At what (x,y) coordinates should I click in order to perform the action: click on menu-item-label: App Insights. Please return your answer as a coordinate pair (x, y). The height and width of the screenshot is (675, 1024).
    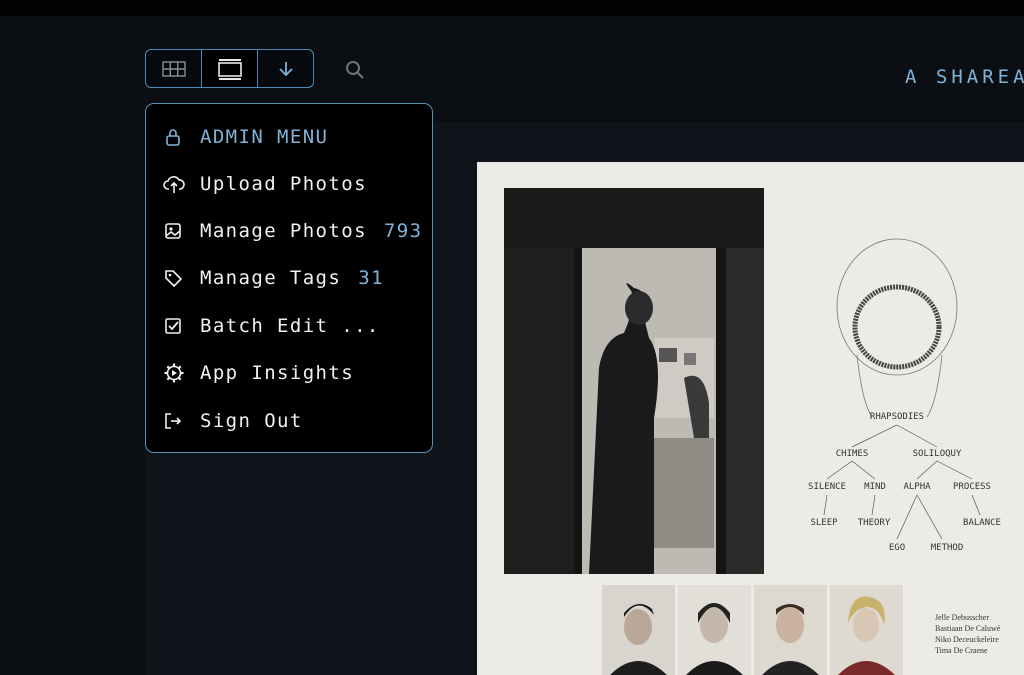
    Looking at the image, I should click on (277, 373).